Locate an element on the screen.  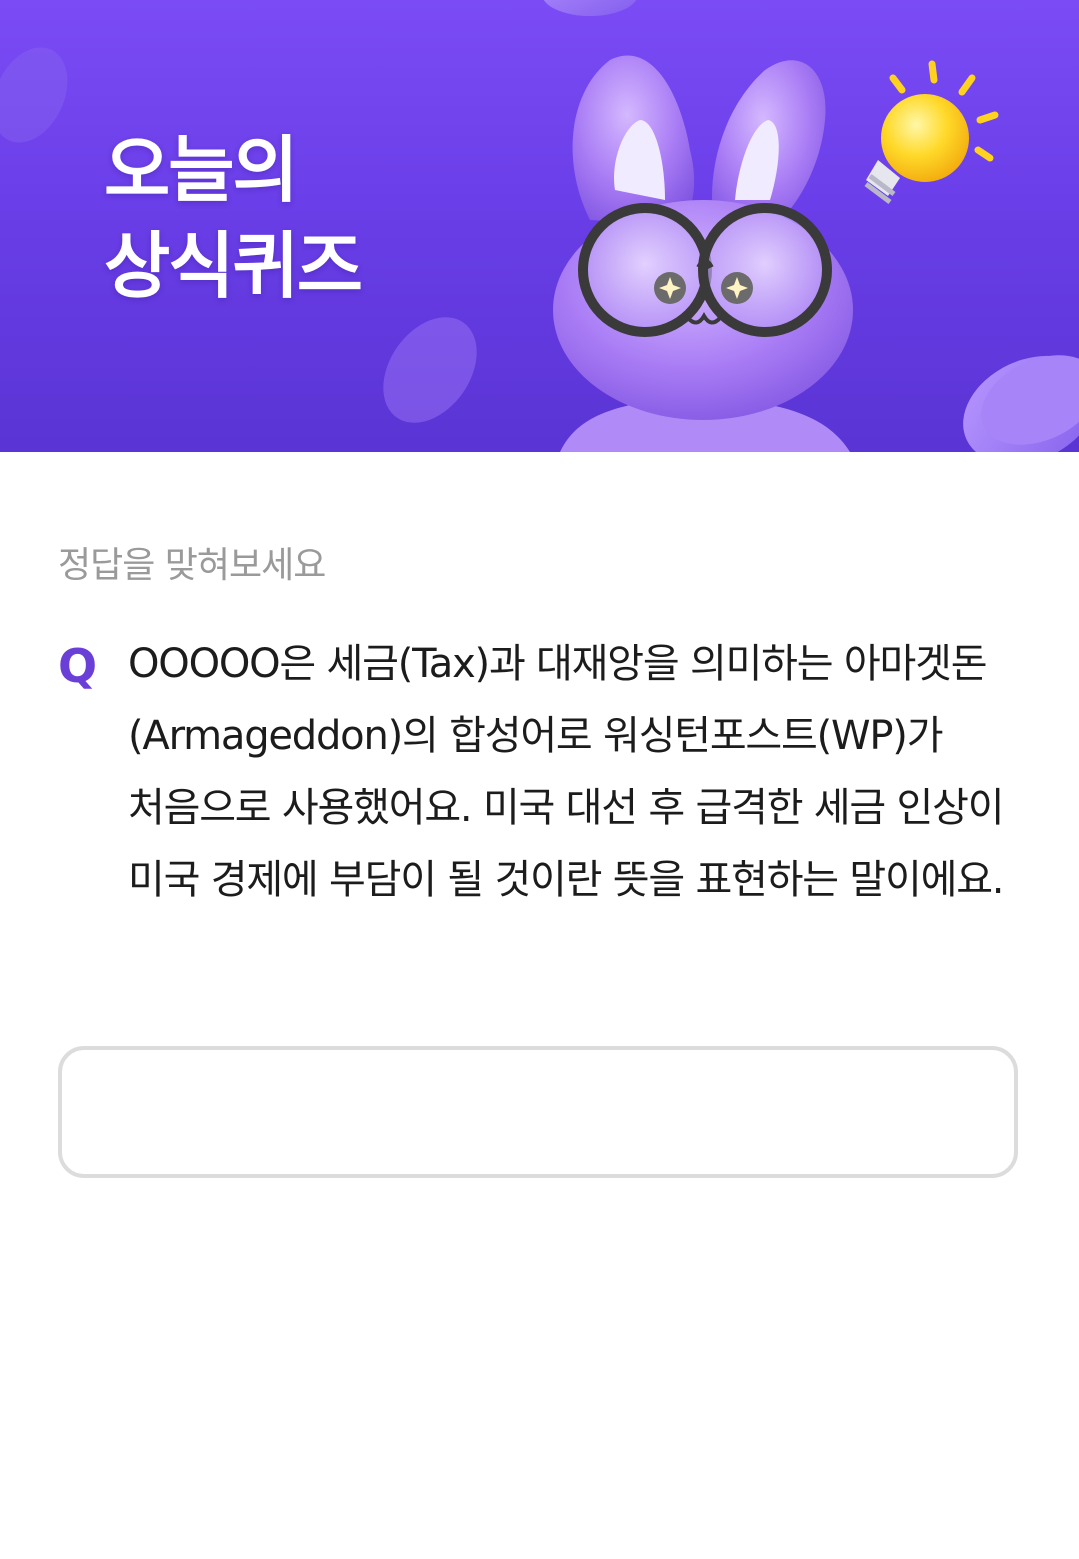
rabbit-mascot-icon is located at coordinates (703, 253).